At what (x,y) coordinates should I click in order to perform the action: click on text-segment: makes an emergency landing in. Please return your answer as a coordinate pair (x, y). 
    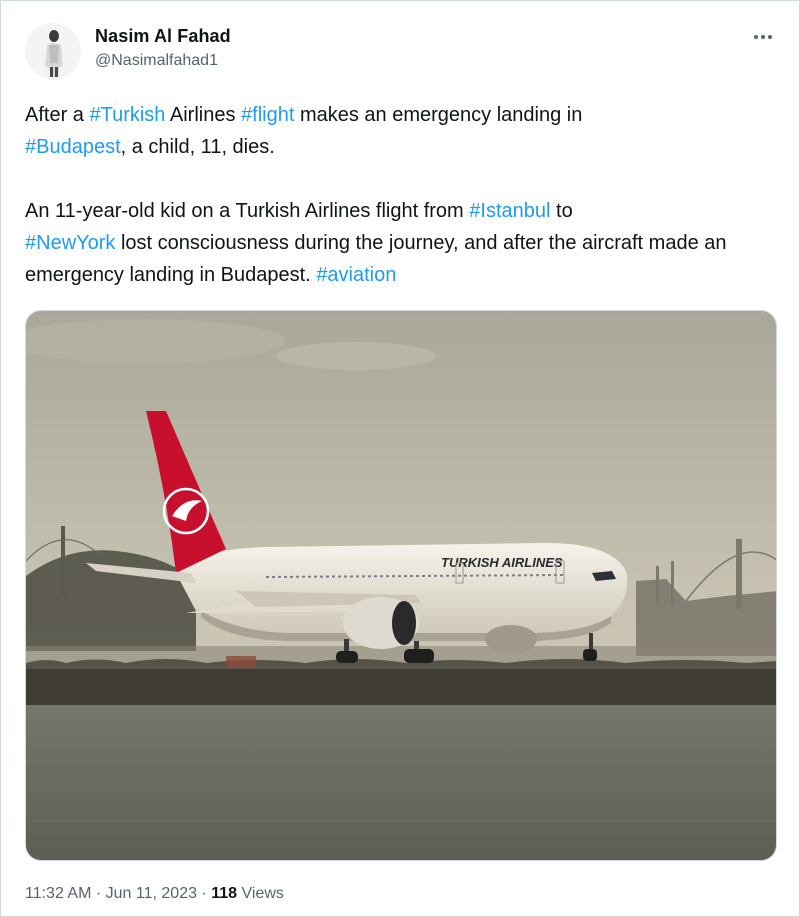
    Looking at the image, I should click on (438, 115).